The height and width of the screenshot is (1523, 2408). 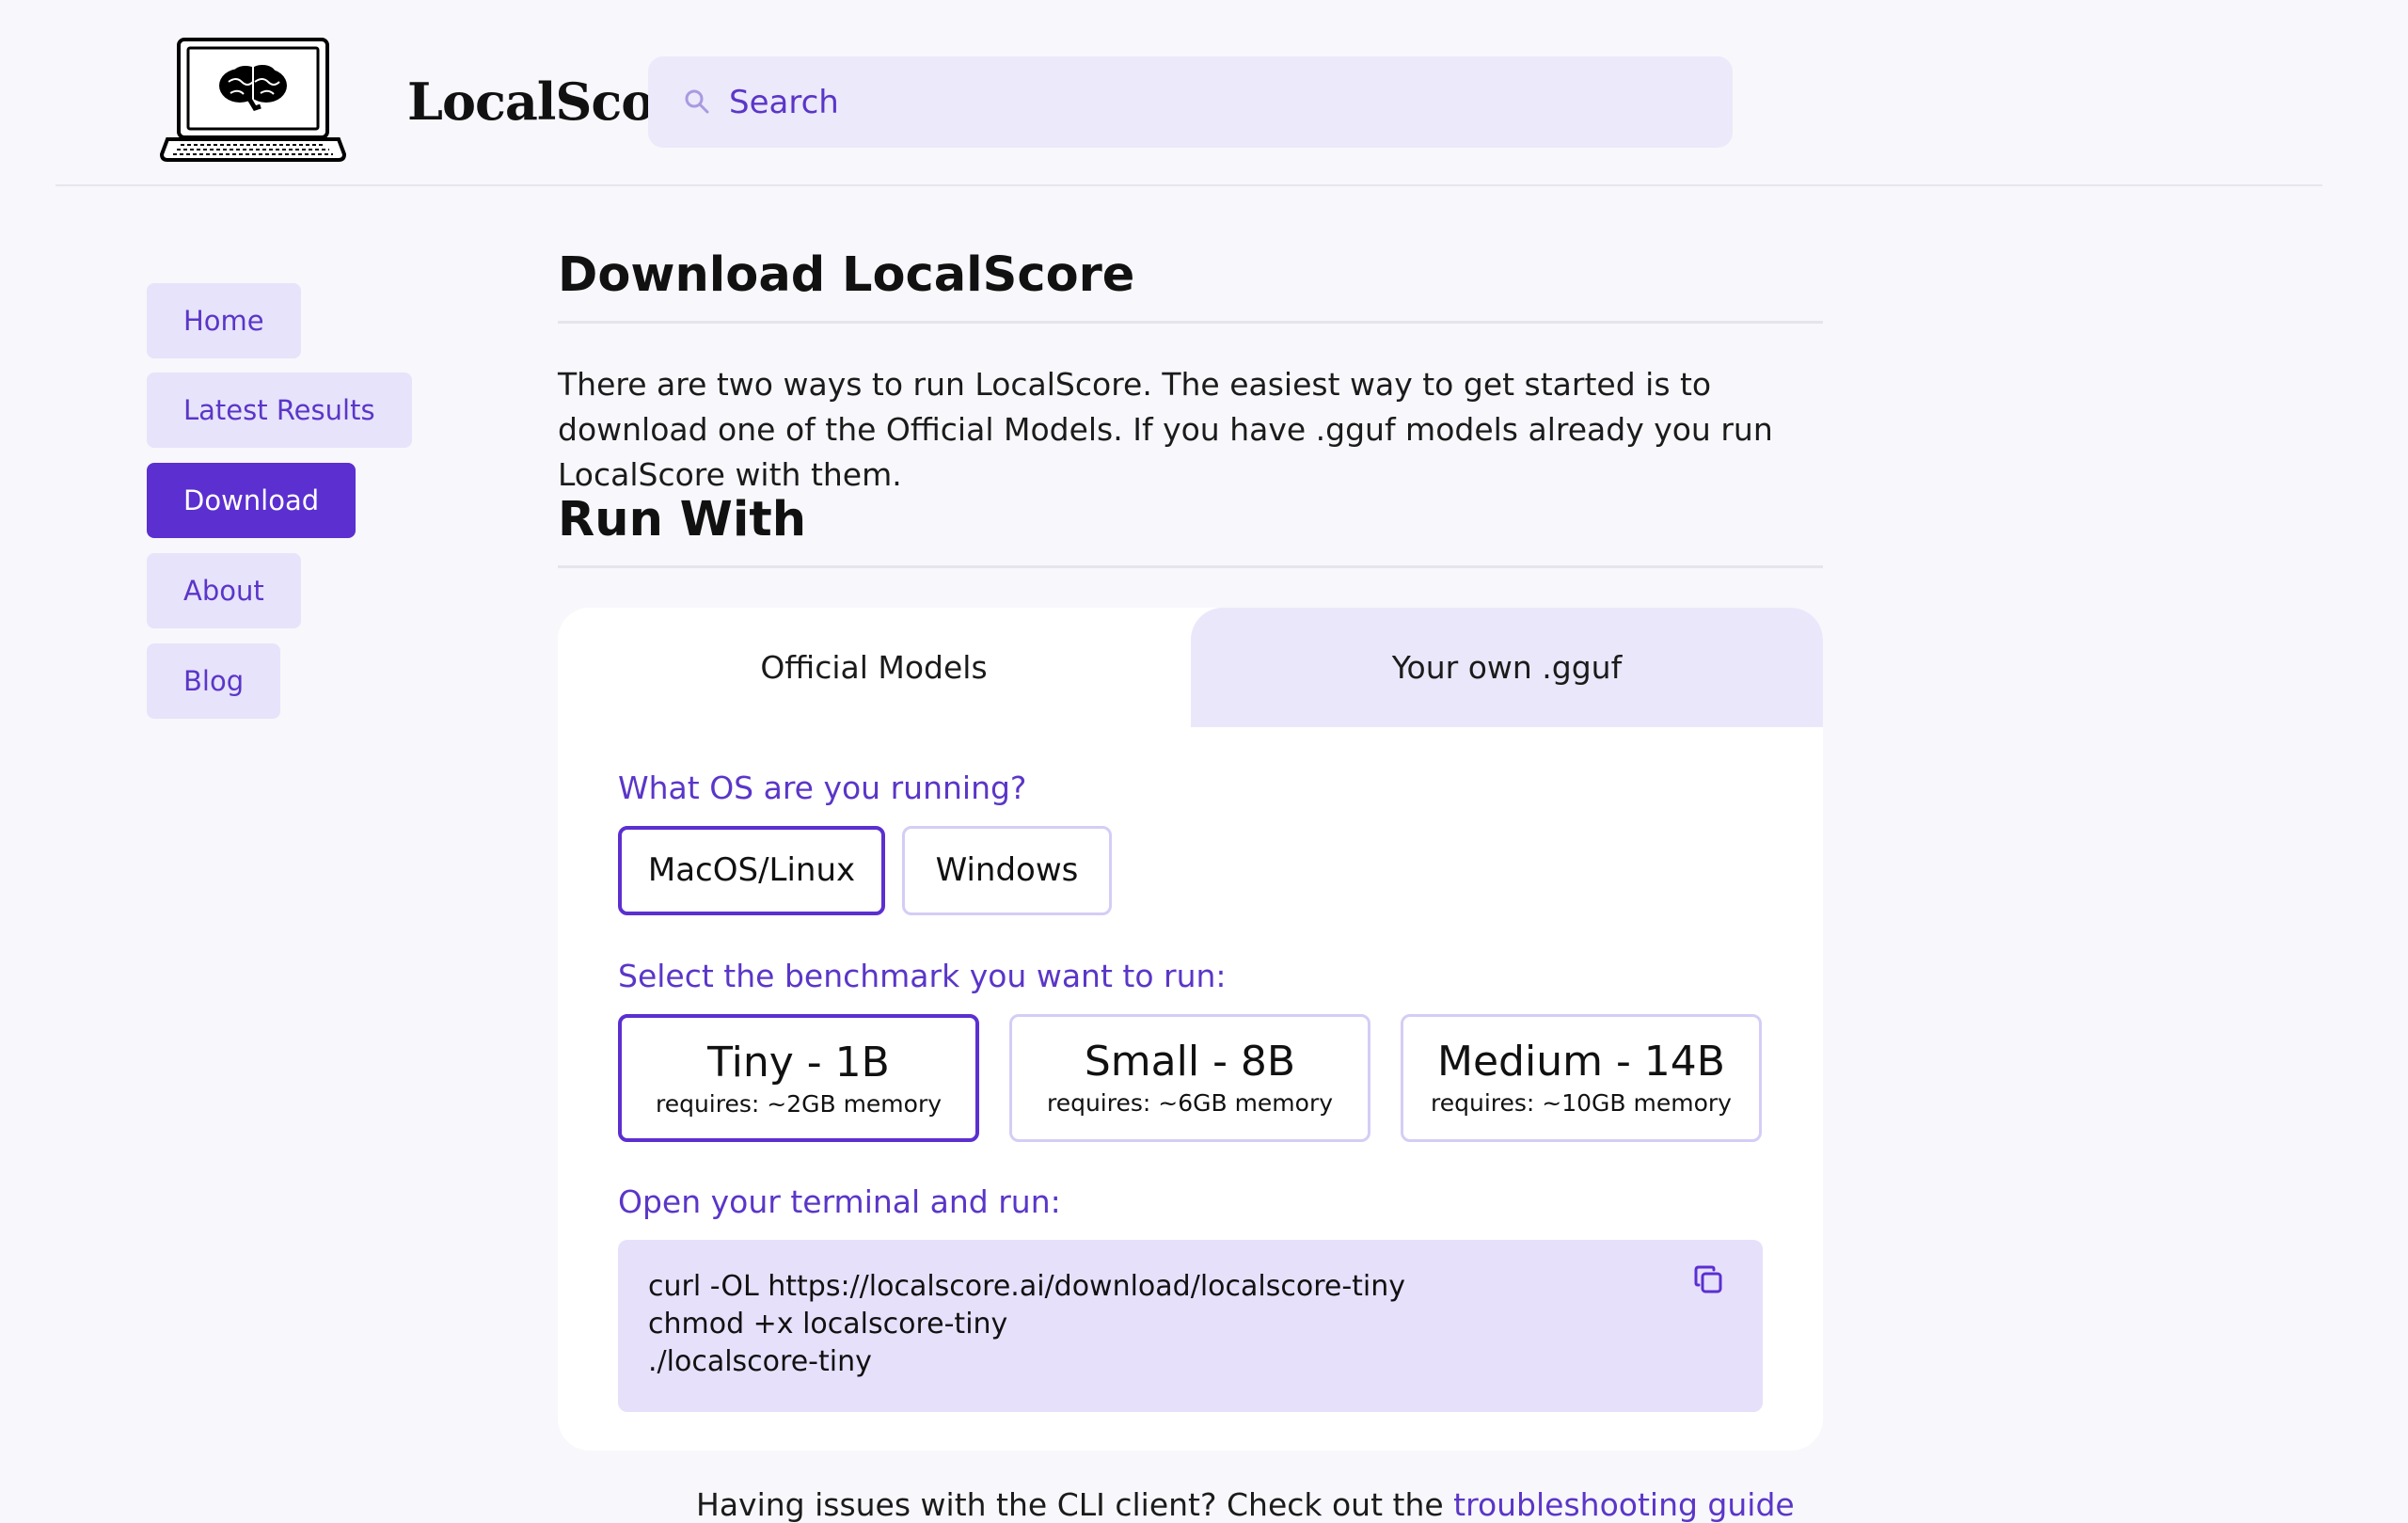 I want to click on benchmark-requirement: requires: ~6GB memory, so click(x=1190, y=1103).